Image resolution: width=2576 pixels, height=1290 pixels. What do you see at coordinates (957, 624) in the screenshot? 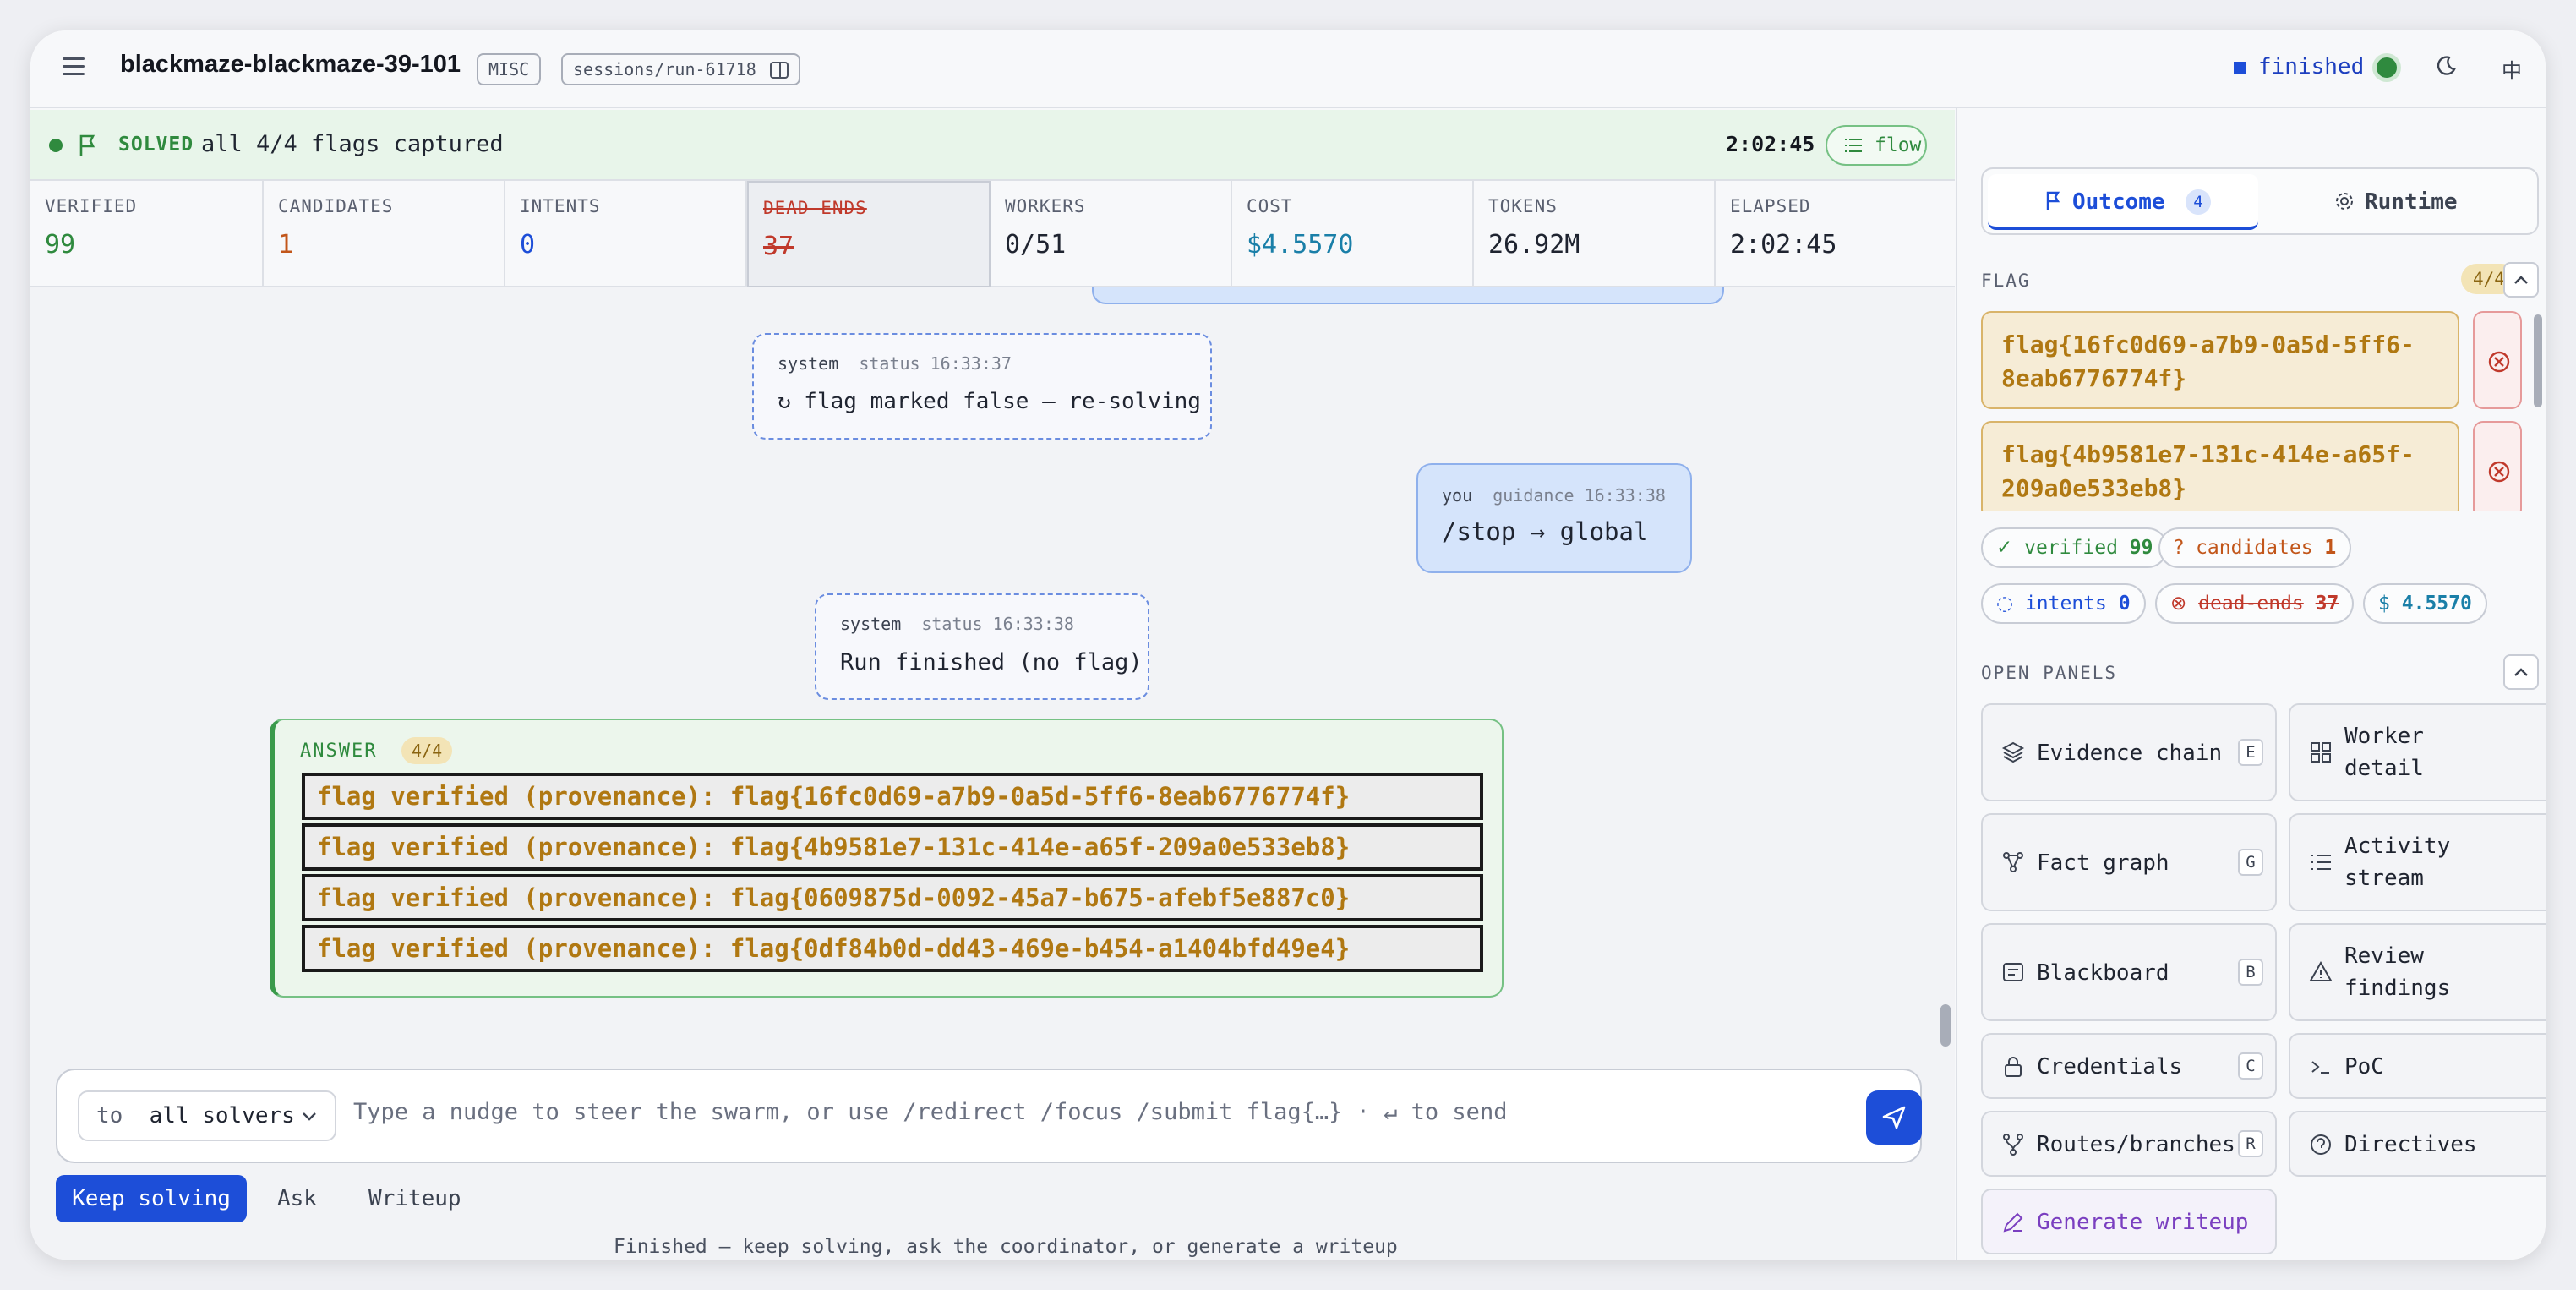
I see `message-meta: system status 16:33:38` at bounding box center [957, 624].